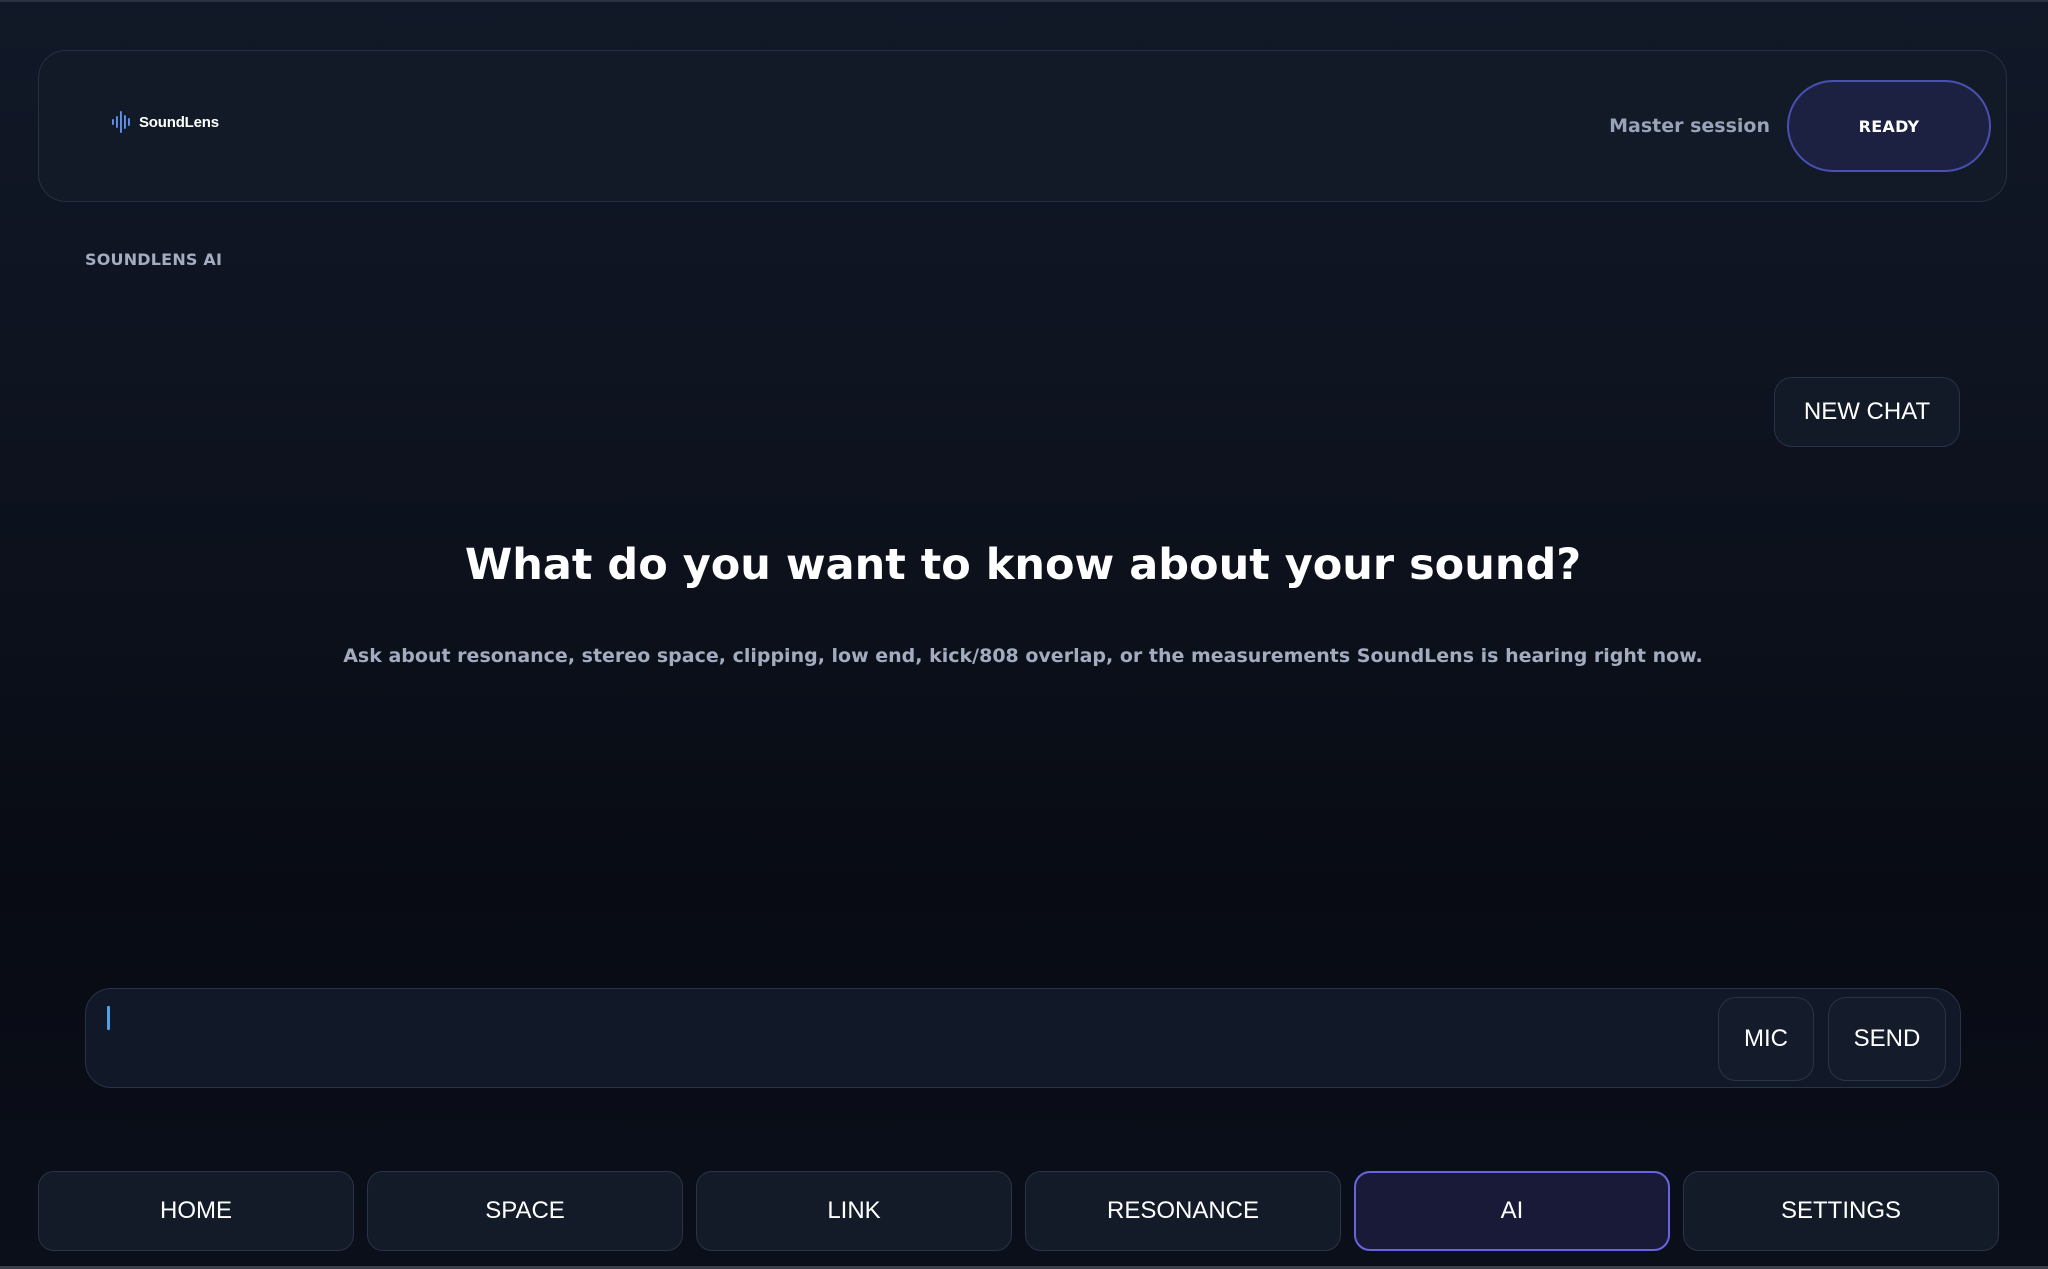 This screenshot has width=2048, height=1269. I want to click on session-label: Master session, so click(1689, 126).